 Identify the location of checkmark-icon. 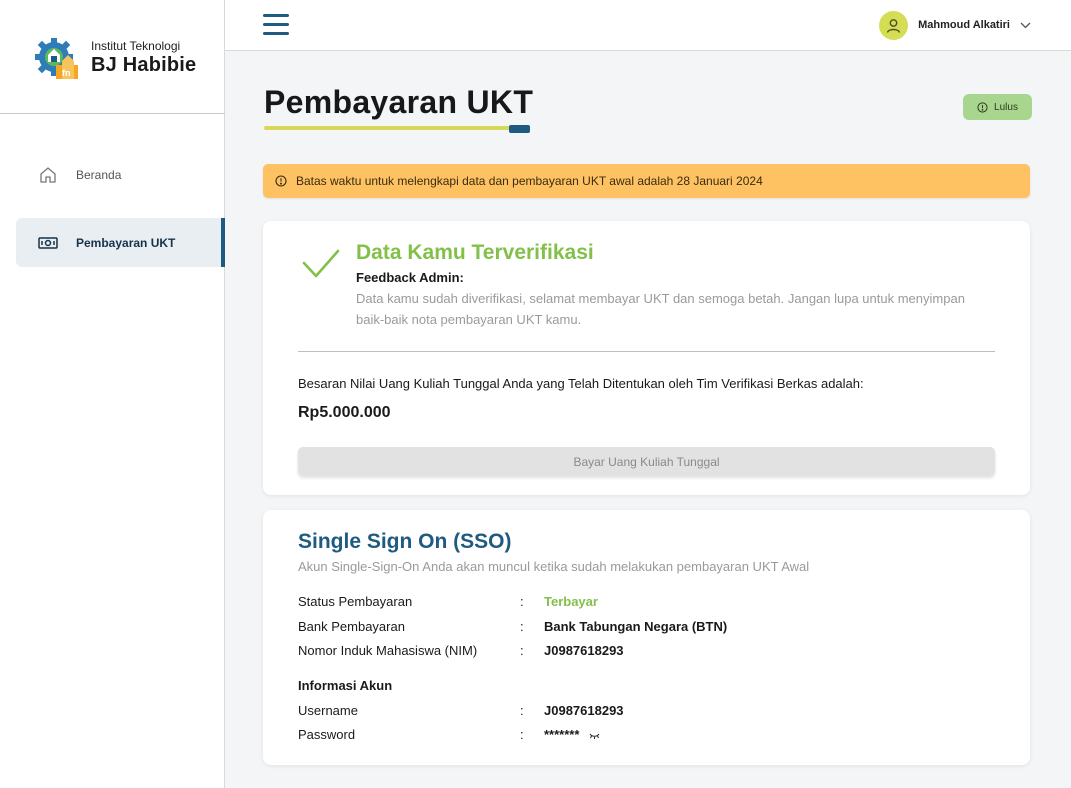
(321, 263).